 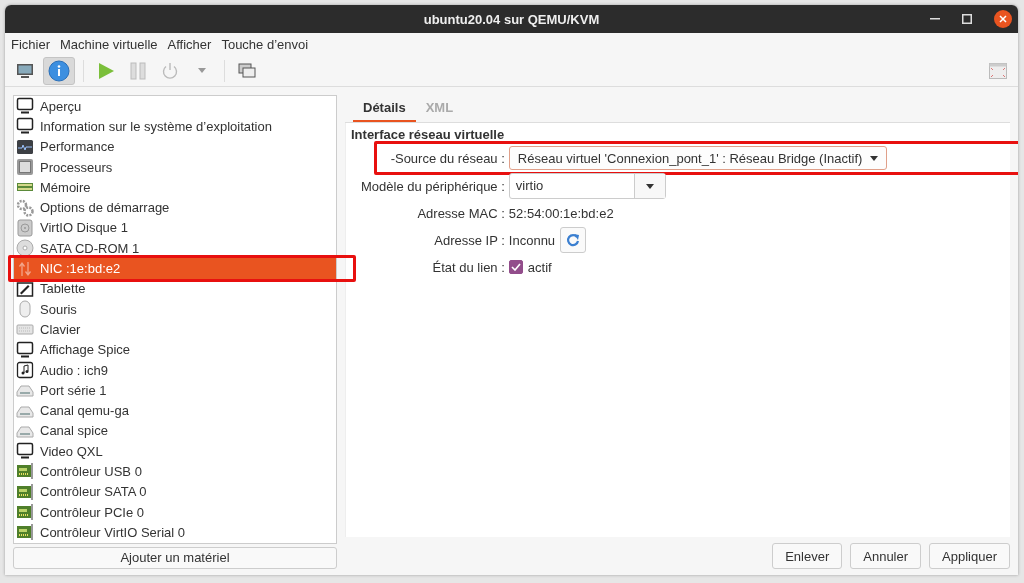 I want to click on menu-item: Afficher, so click(x=189, y=44).